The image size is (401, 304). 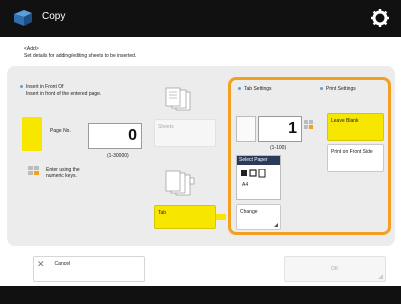 I want to click on page-no-indicator, so click(x=32, y=134).